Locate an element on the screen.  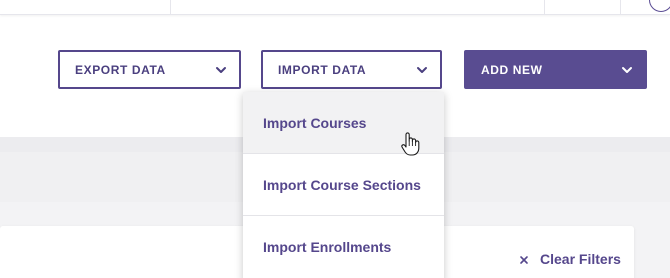
close-icon is located at coordinates (524, 259).